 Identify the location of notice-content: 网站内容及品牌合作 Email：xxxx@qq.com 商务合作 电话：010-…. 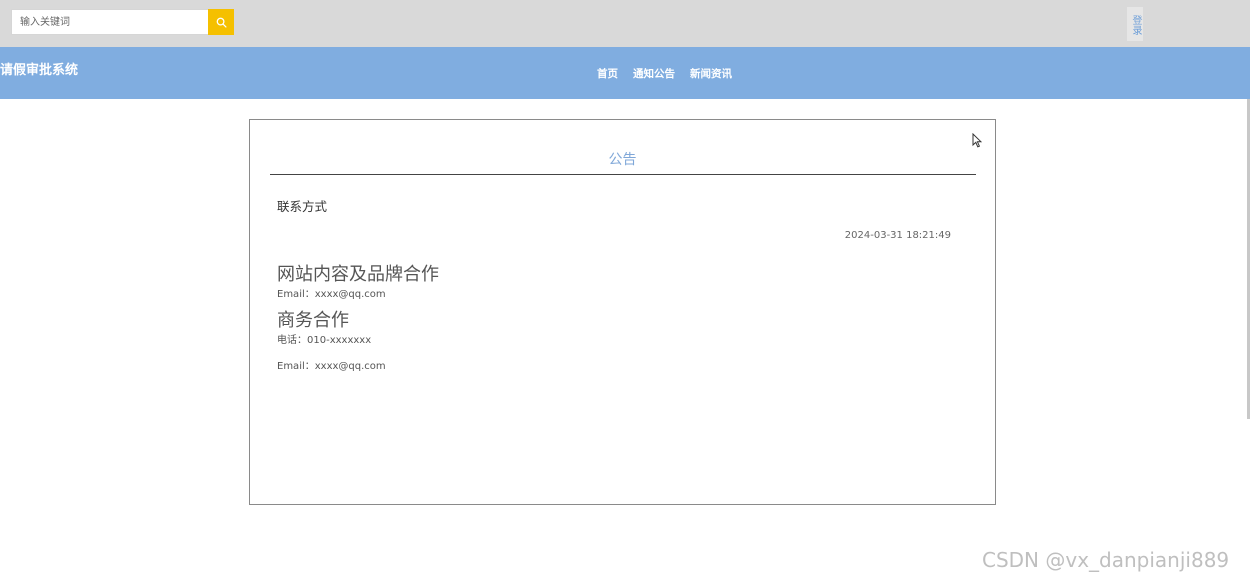
(358, 318).